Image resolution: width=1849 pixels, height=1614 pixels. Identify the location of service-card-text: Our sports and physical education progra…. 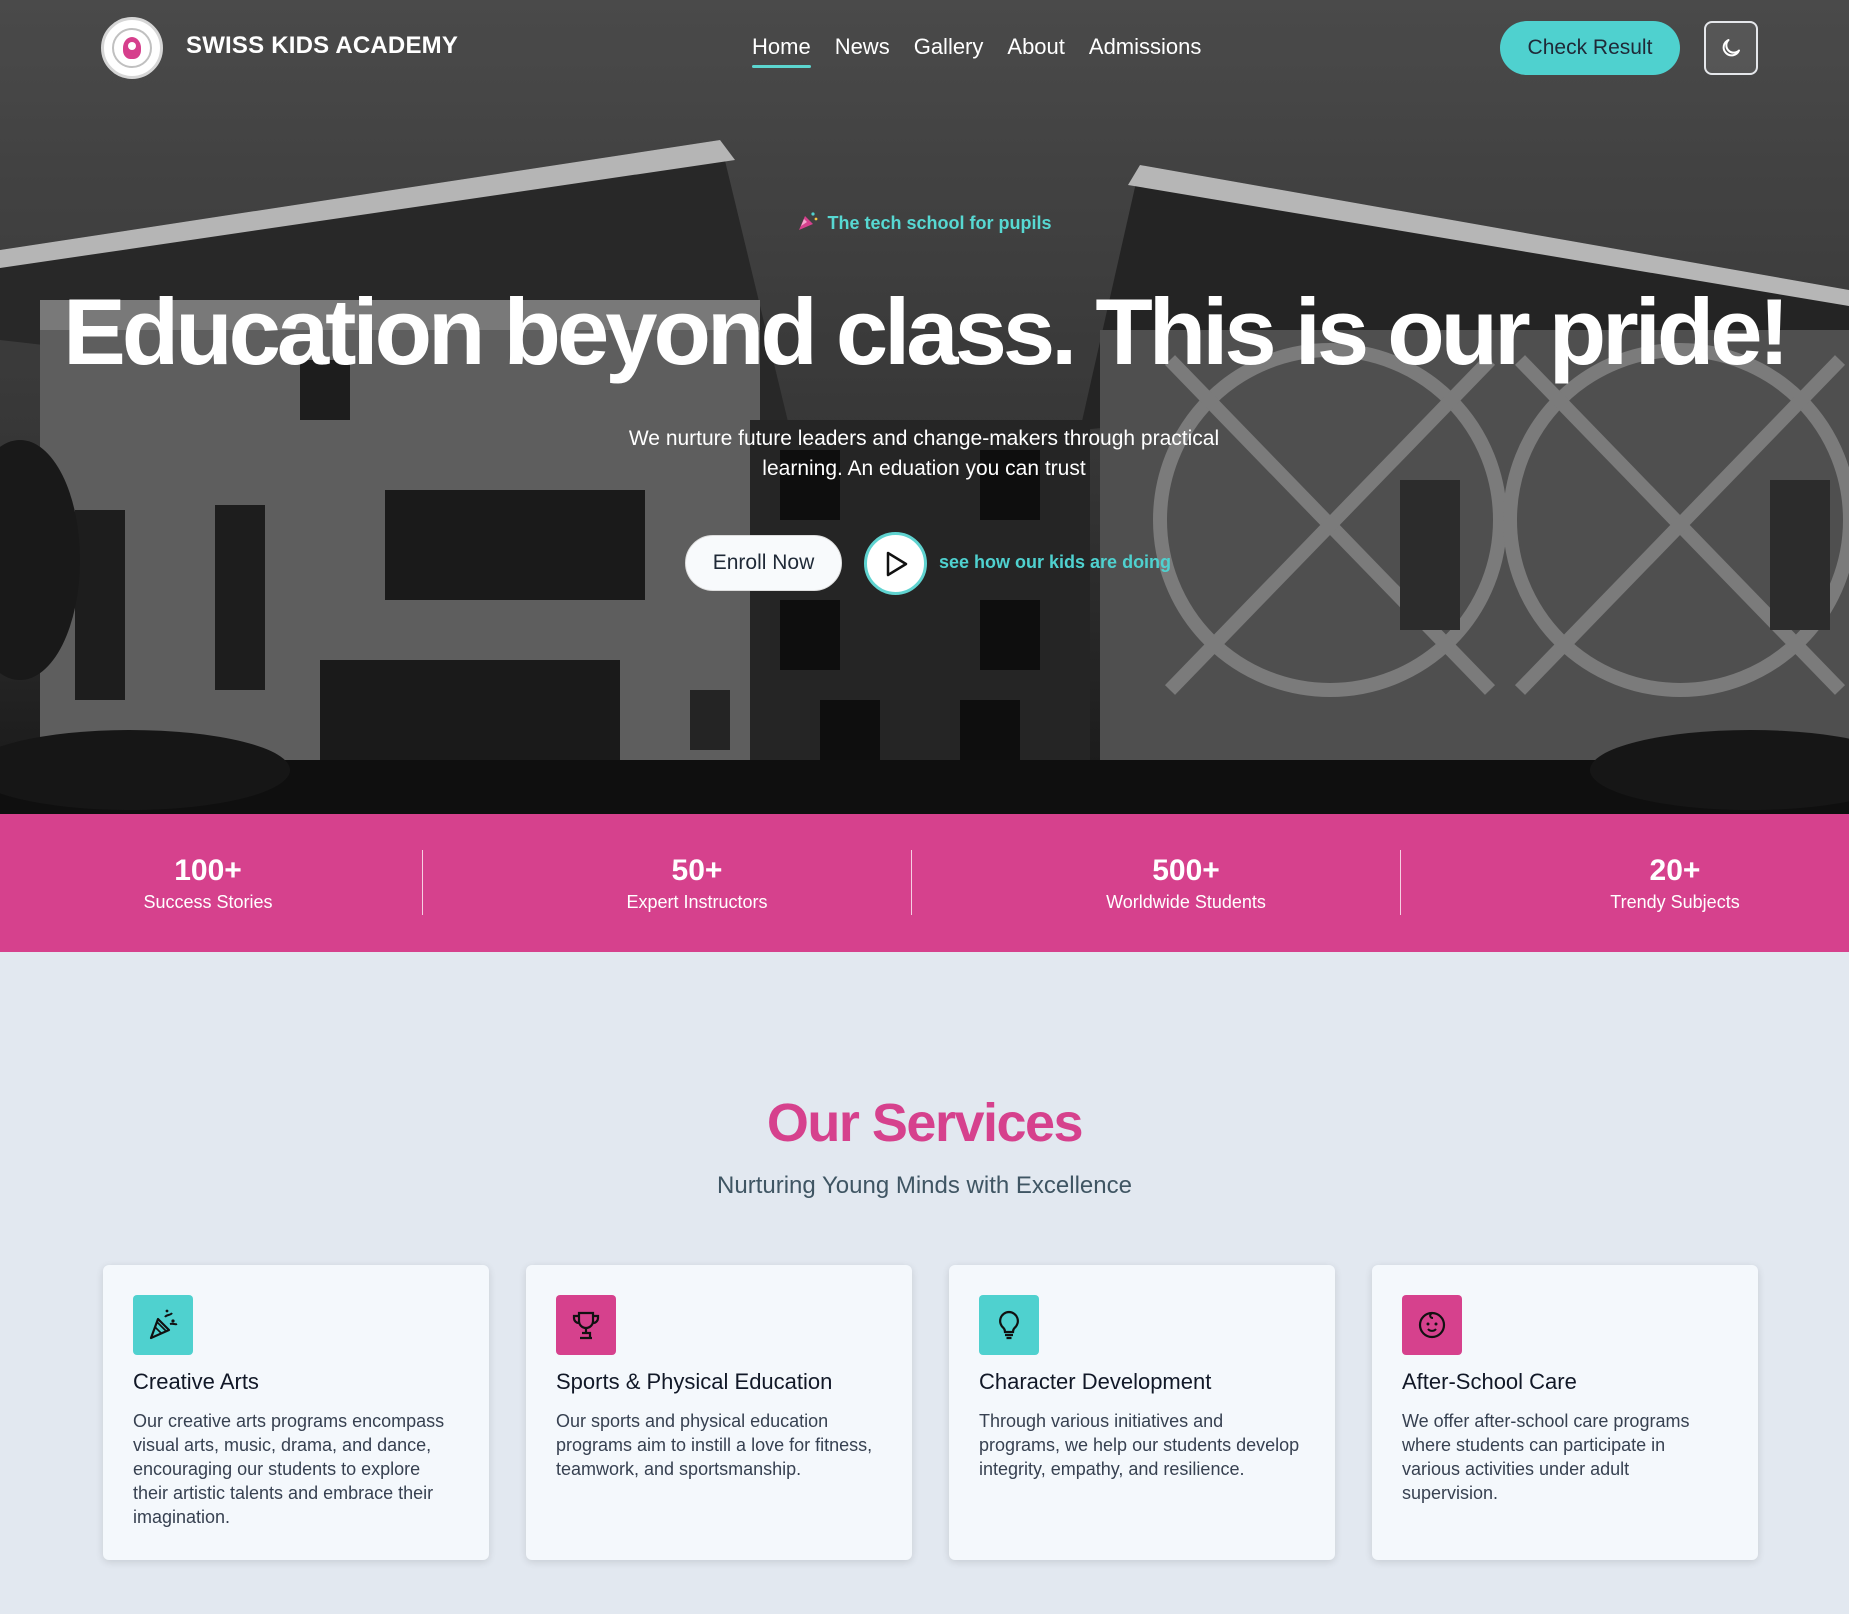
(714, 1445).